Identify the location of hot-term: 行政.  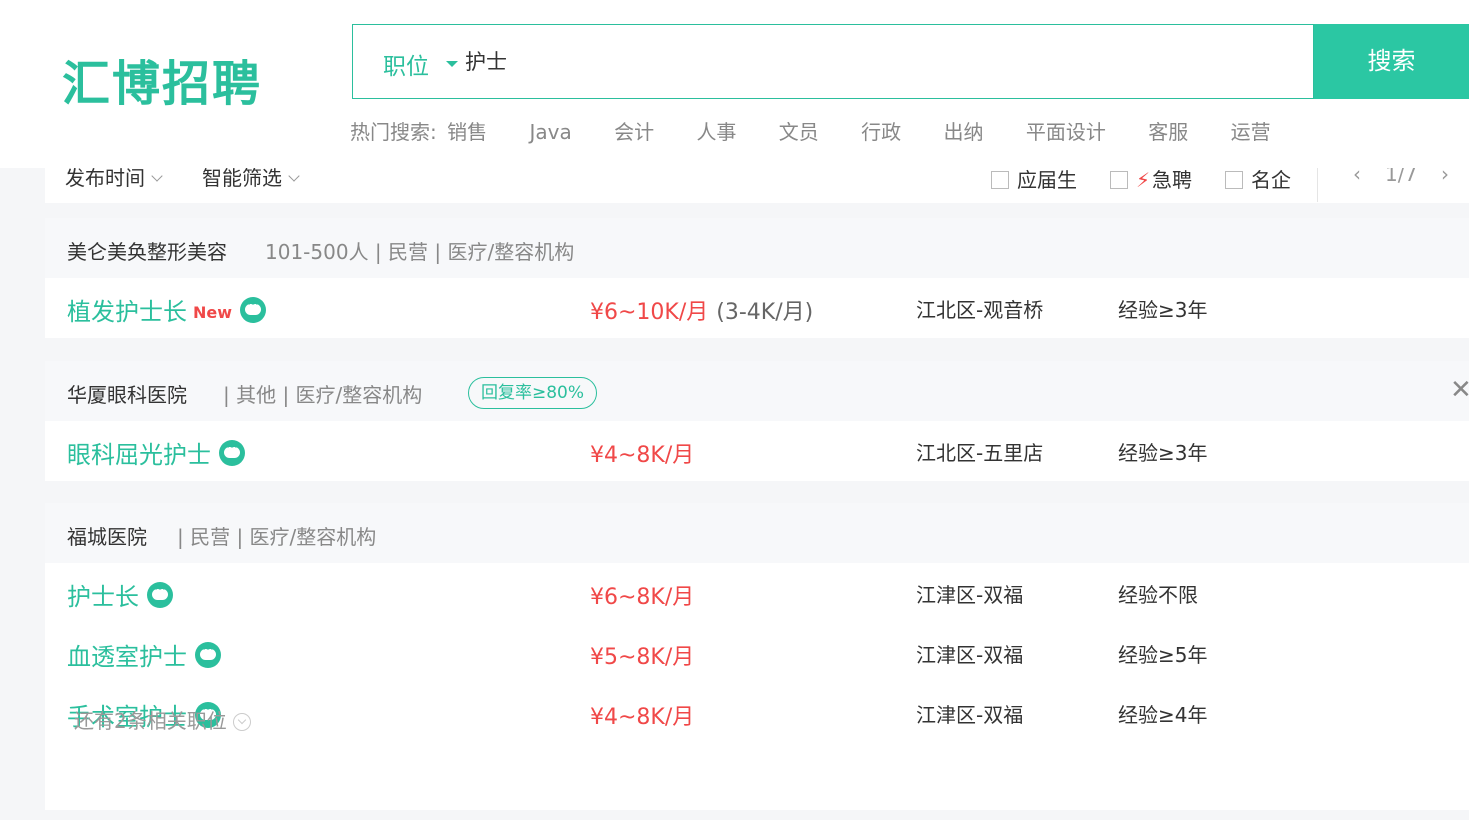
(881, 132).